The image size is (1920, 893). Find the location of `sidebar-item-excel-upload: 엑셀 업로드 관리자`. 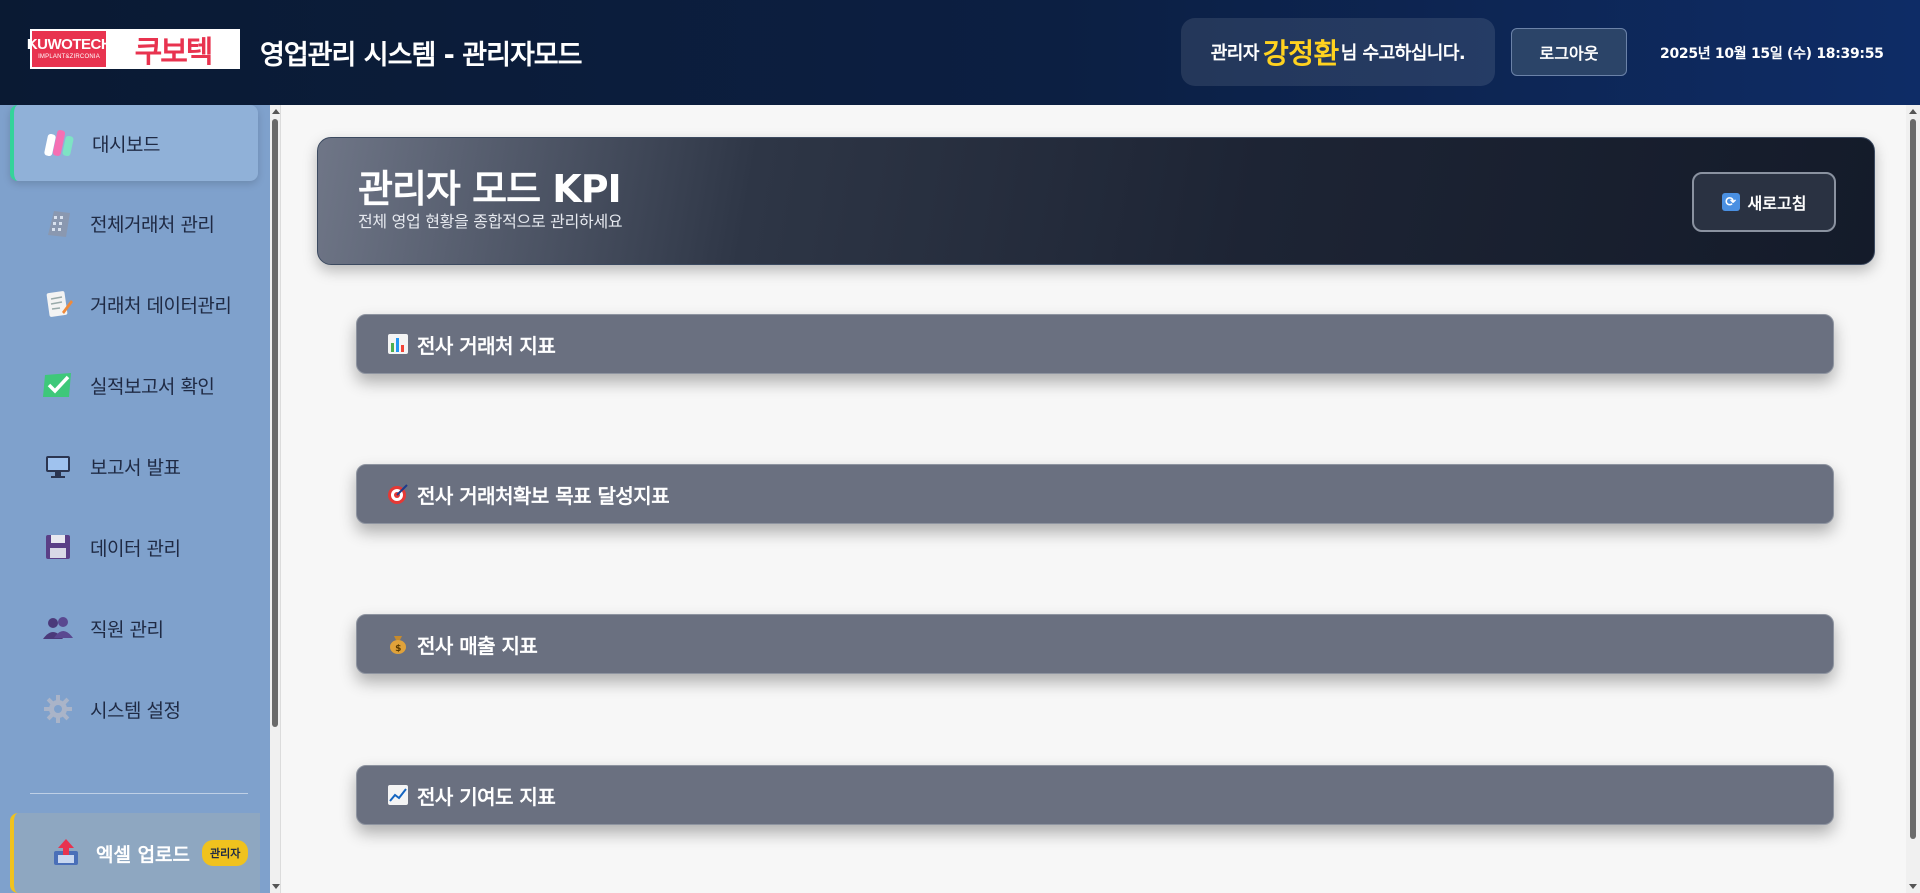

sidebar-item-excel-upload: 엑셀 업로드 관리자 is located at coordinates (135, 853).